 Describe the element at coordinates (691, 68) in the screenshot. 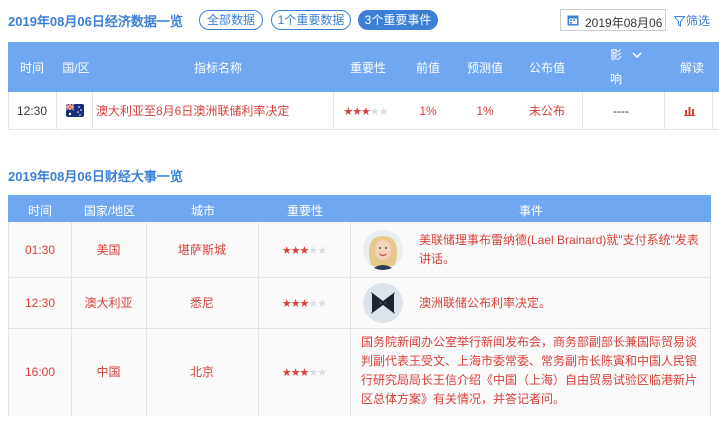

I see `col-analysis: 解读` at that location.